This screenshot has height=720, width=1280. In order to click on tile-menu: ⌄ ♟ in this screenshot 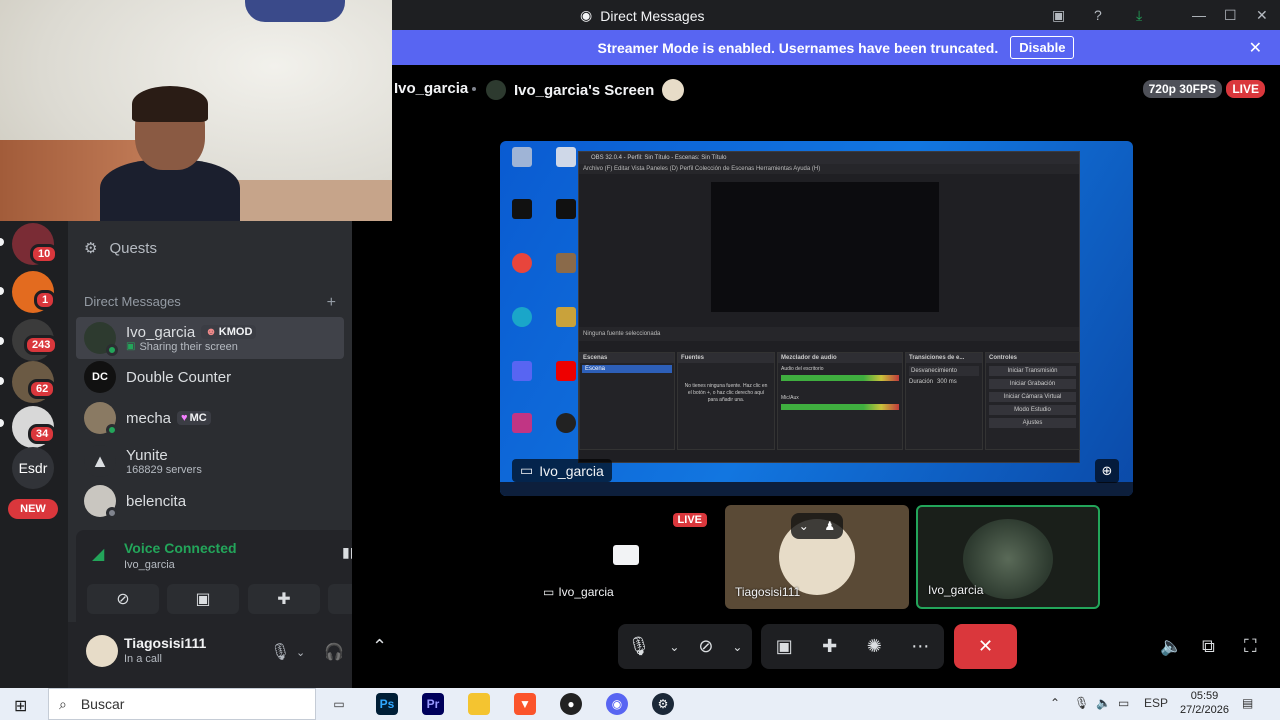, I will do `click(817, 526)`.